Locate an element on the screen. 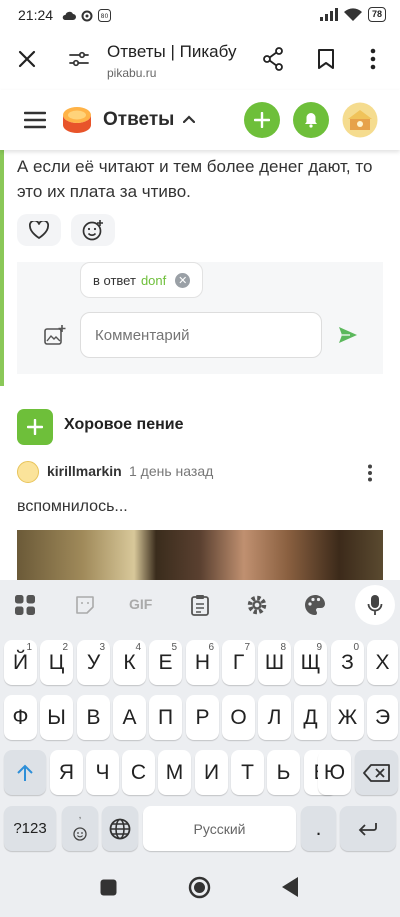 The width and height of the screenshot is (400, 917). key-row2-4: А is located at coordinates (129, 717).